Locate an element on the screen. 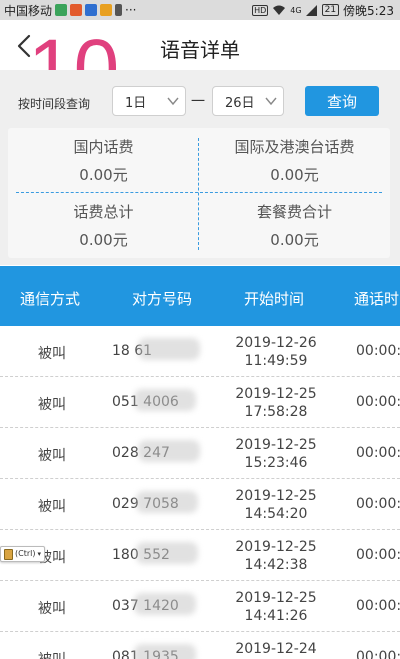  total-fee-value: 0.00元 is located at coordinates (103, 240).